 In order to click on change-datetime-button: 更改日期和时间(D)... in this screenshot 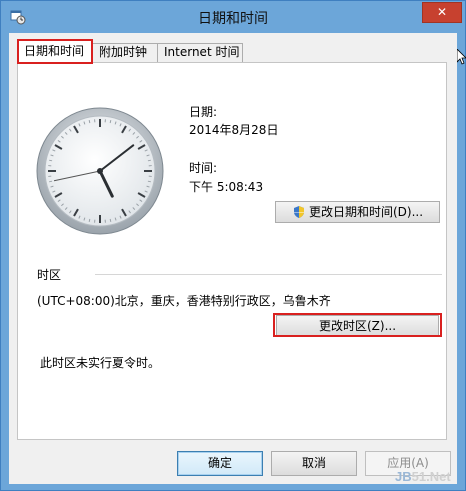, I will do `click(357, 212)`.